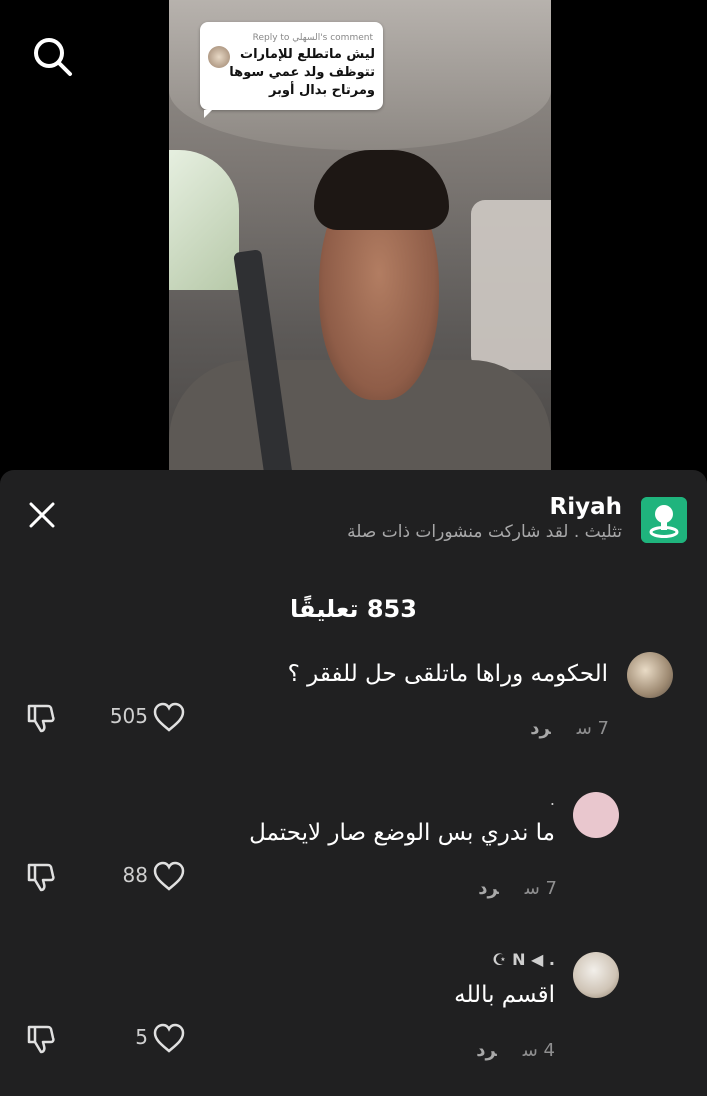  Describe the element at coordinates (511, 285) in the screenshot. I see `car-seat` at that location.